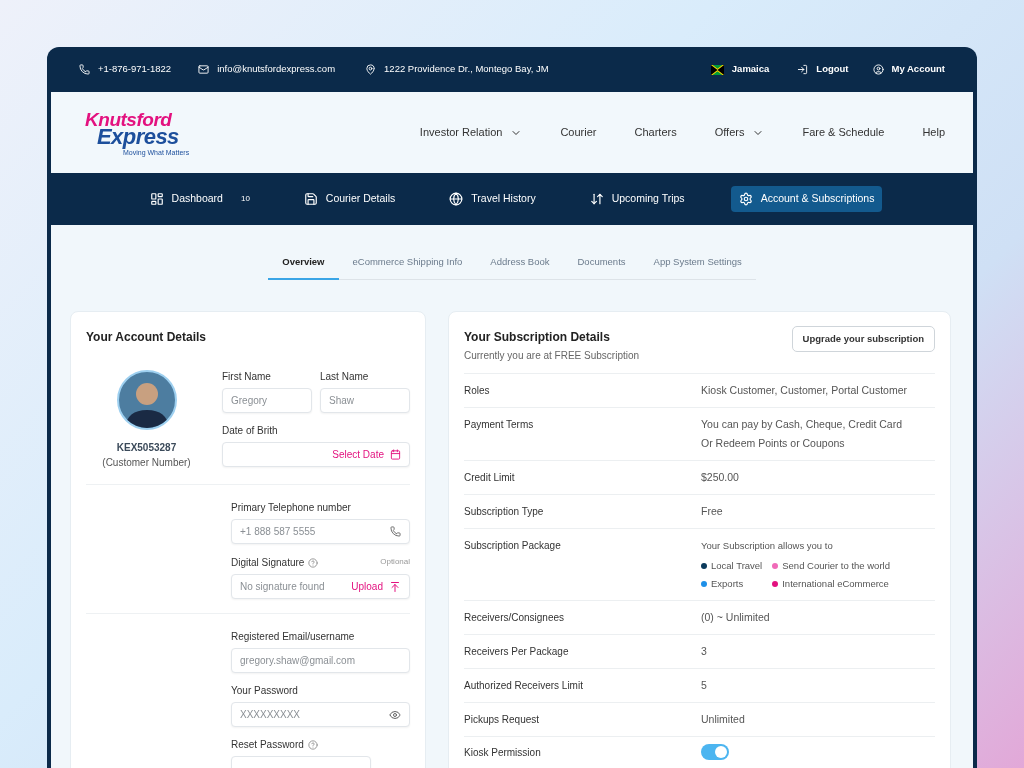 The height and width of the screenshot is (768, 1024). I want to click on feature-label: Send Courier to the world, so click(836, 566).